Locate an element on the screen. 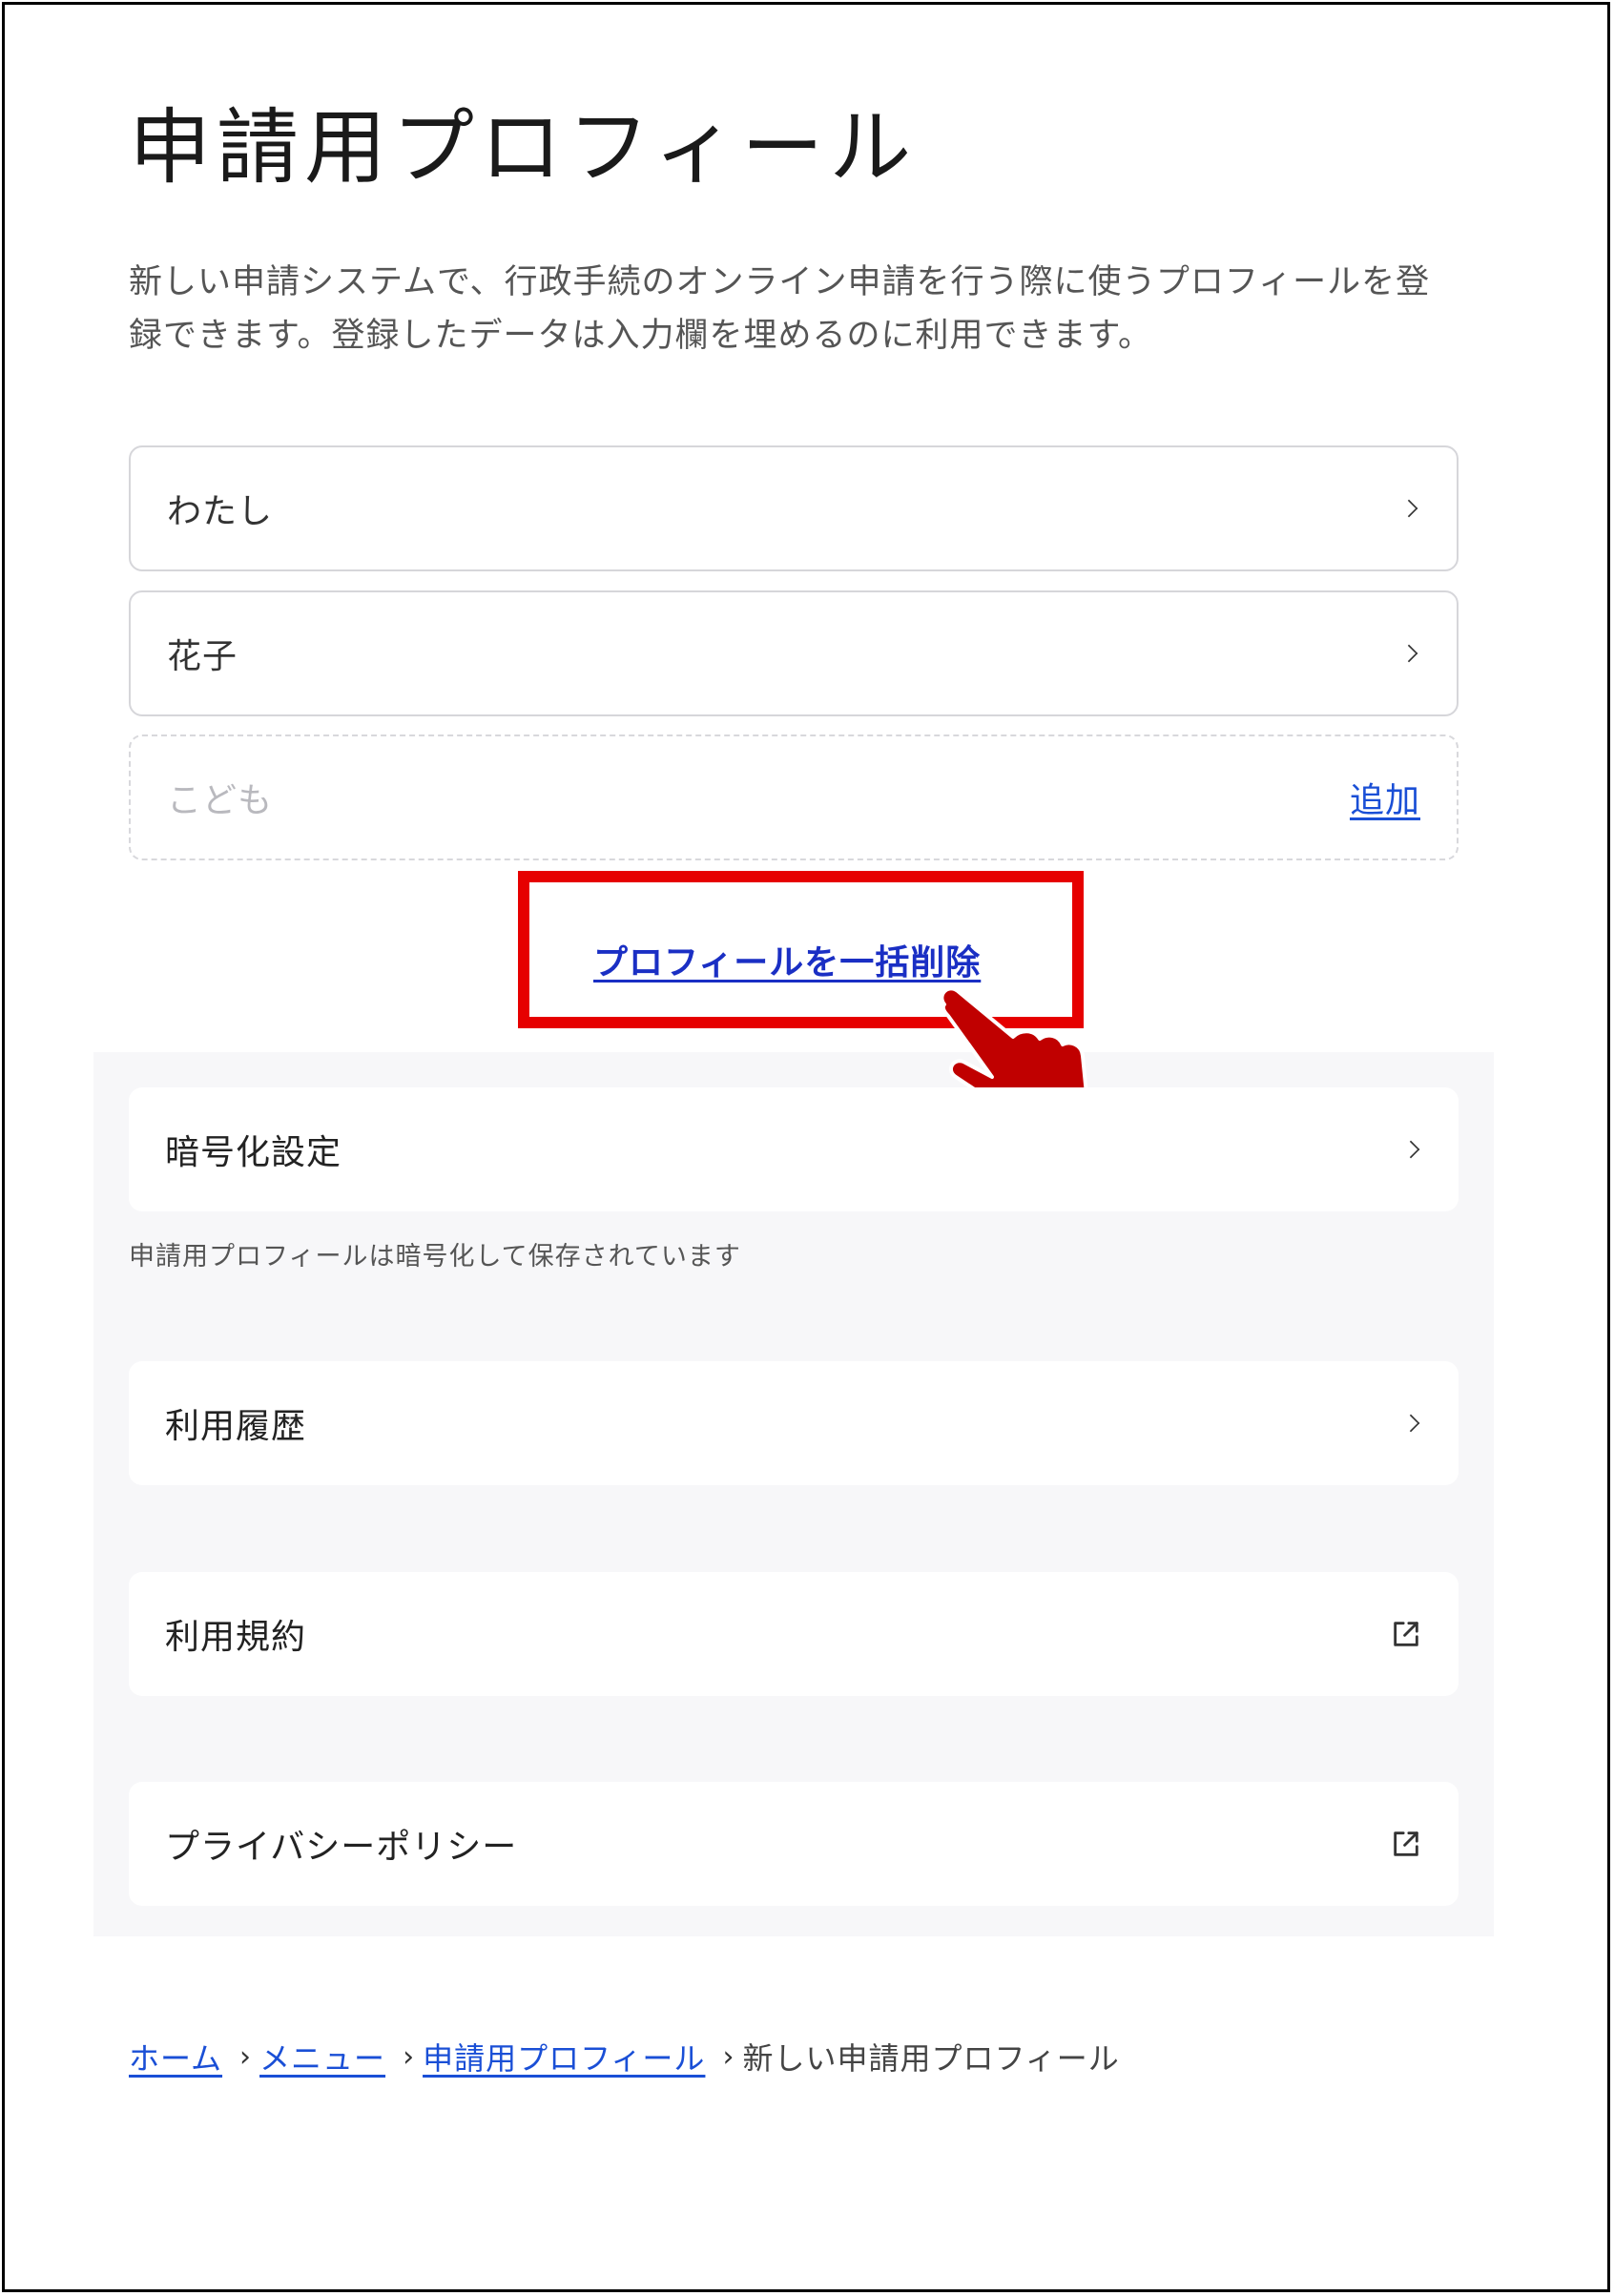  usage-history-item: 利用履歴 is located at coordinates (794, 1423).